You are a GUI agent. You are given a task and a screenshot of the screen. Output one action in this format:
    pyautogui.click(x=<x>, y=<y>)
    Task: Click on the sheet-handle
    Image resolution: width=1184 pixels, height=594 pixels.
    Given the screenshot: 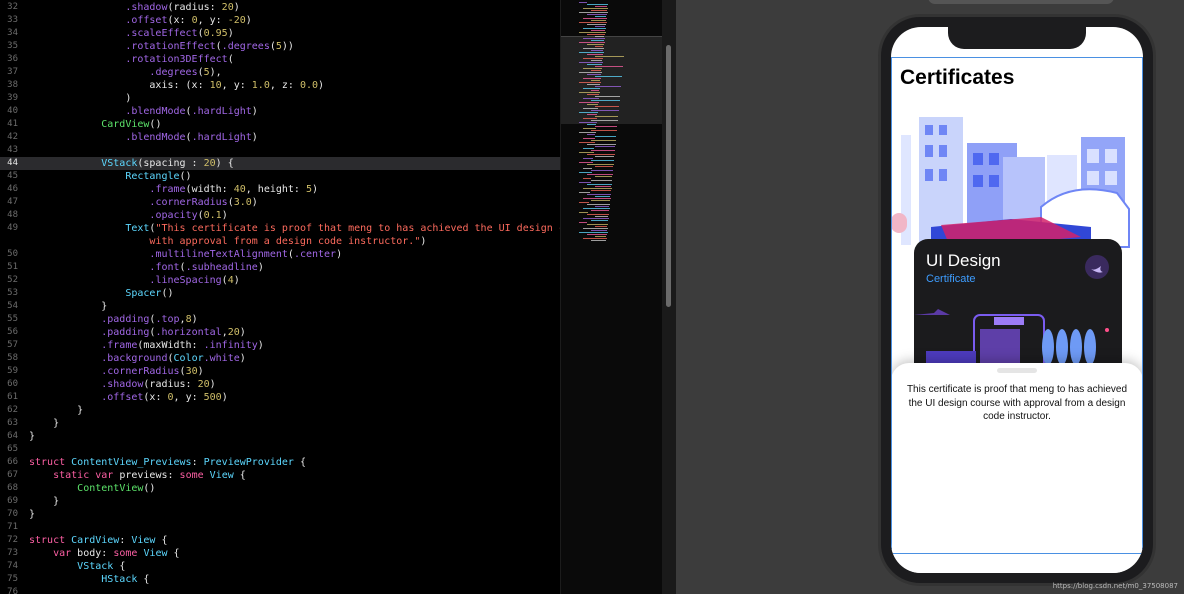 What is the action you would take?
    pyautogui.click(x=1017, y=370)
    